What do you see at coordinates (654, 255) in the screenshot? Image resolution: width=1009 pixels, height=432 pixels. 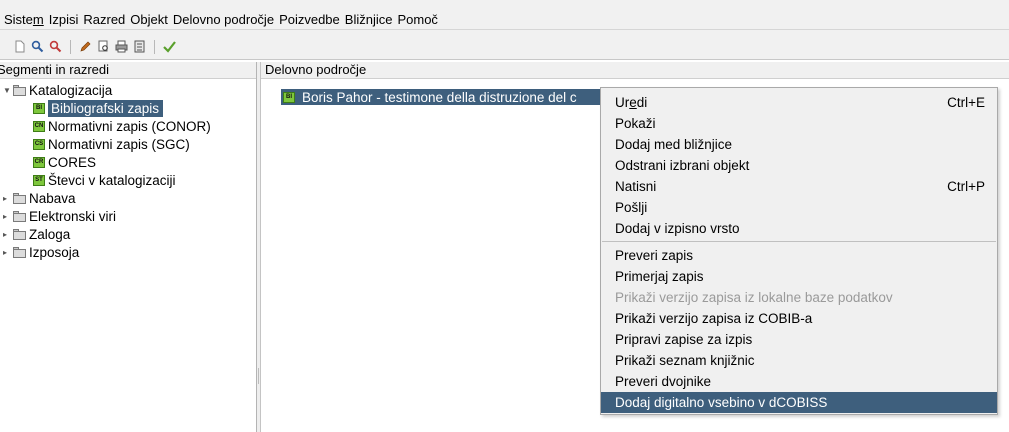 I see `menu-item-label: Preveri zapis` at bounding box center [654, 255].